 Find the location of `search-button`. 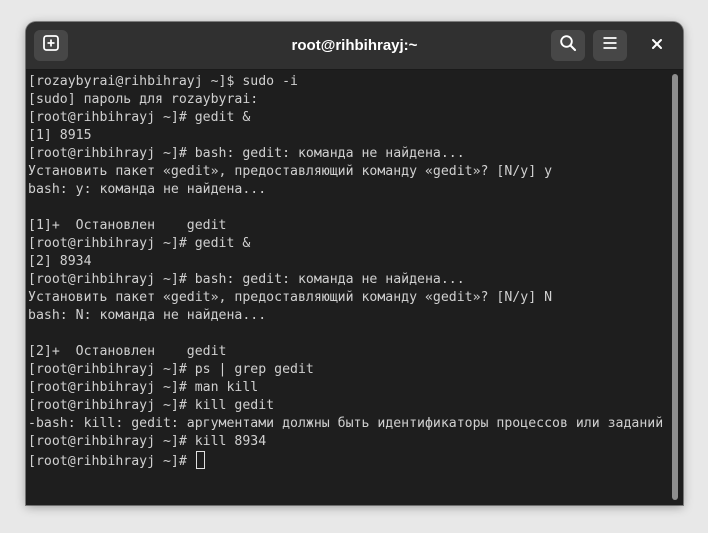

search-button is located at coordinates (568, 45).